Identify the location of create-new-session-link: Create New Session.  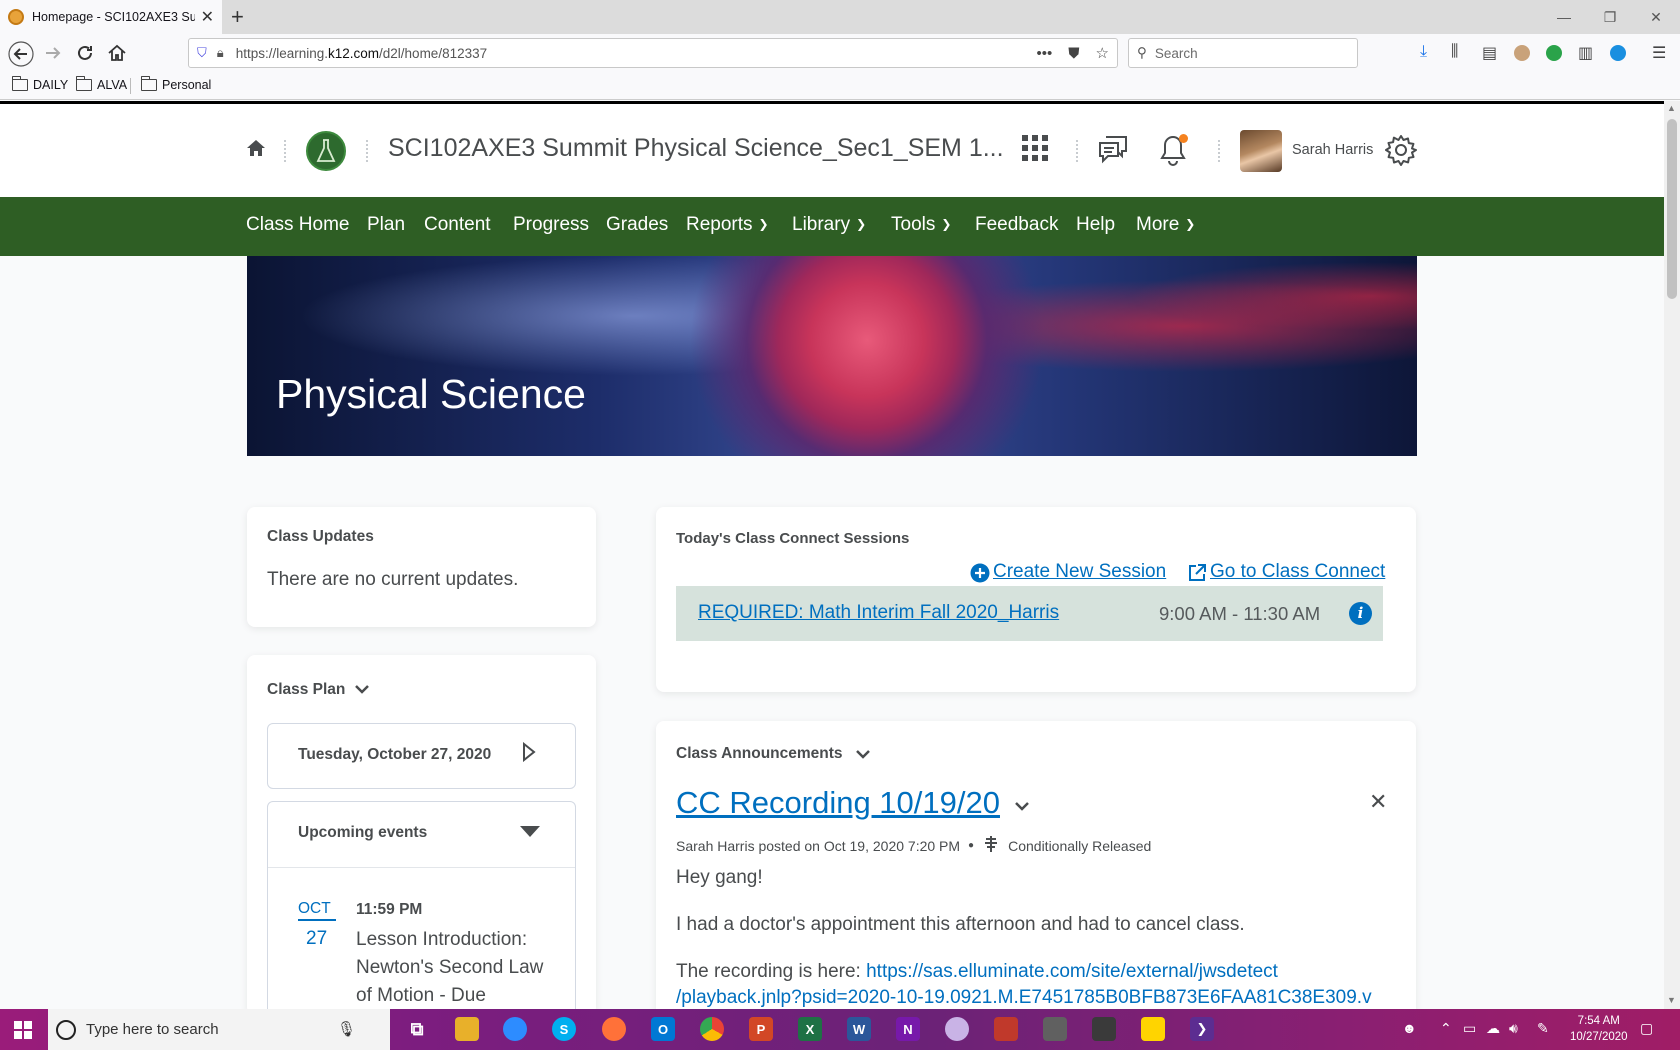
(1079, 572).